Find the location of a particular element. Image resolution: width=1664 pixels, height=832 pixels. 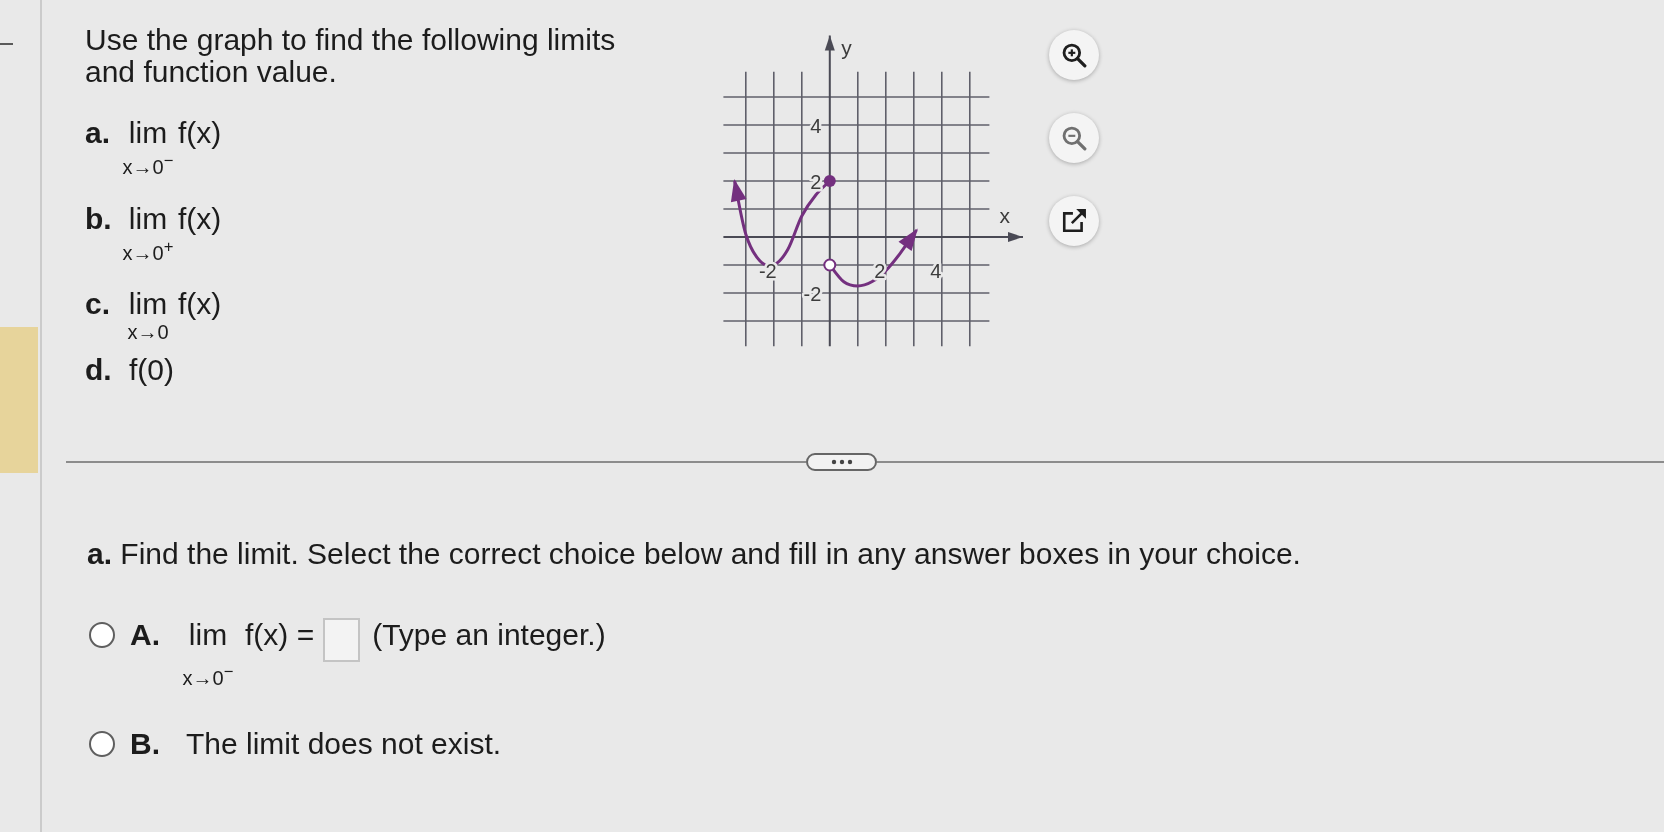

zoom-in-button is located at coordinates (1074, 55).